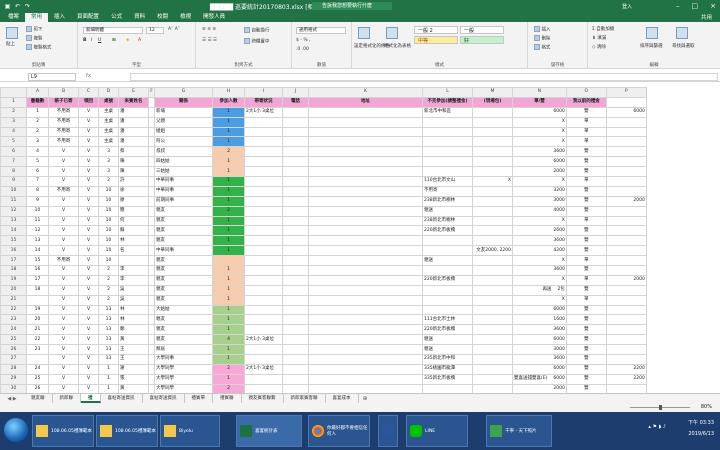 Image resolution: width=720 pixels, height=450 pixels. Describe the element at coordinates (586, 261) in the screenshot. I see `cell: 單` at that location.